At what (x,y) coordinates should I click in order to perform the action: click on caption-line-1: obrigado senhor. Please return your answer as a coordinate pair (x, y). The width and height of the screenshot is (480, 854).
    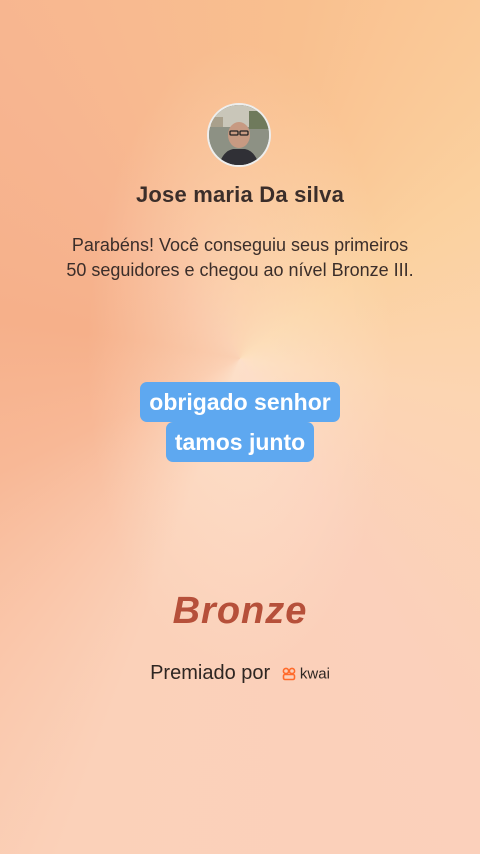
    Looking at the image, I should click on (240, 402).